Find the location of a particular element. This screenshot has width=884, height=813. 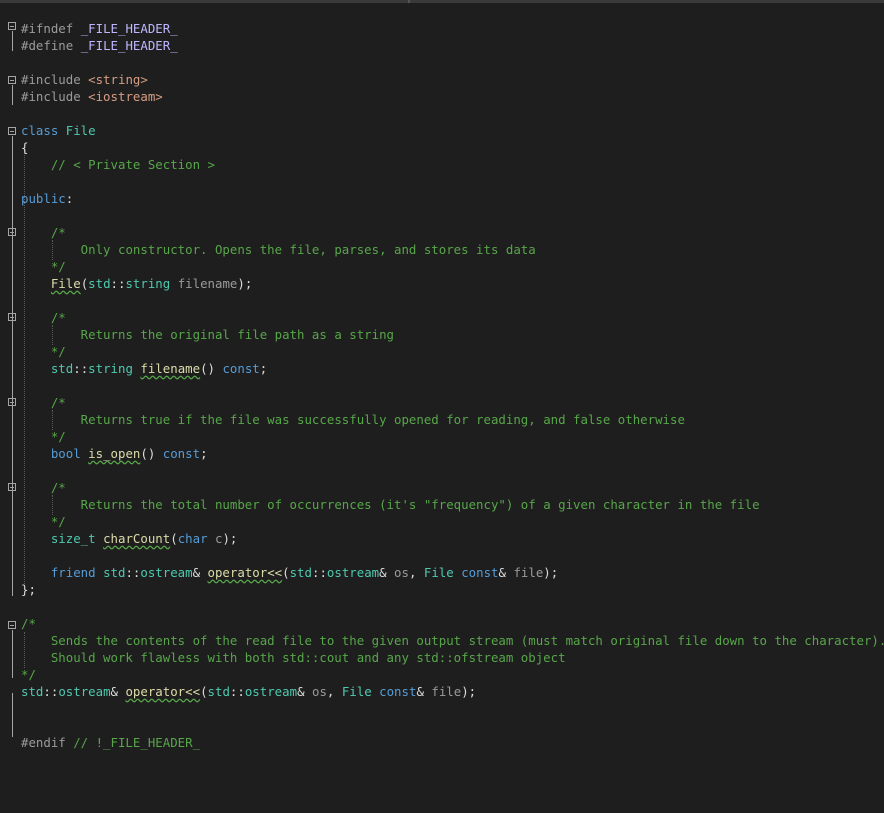

code-token: char is located at coordinates (192, 538).